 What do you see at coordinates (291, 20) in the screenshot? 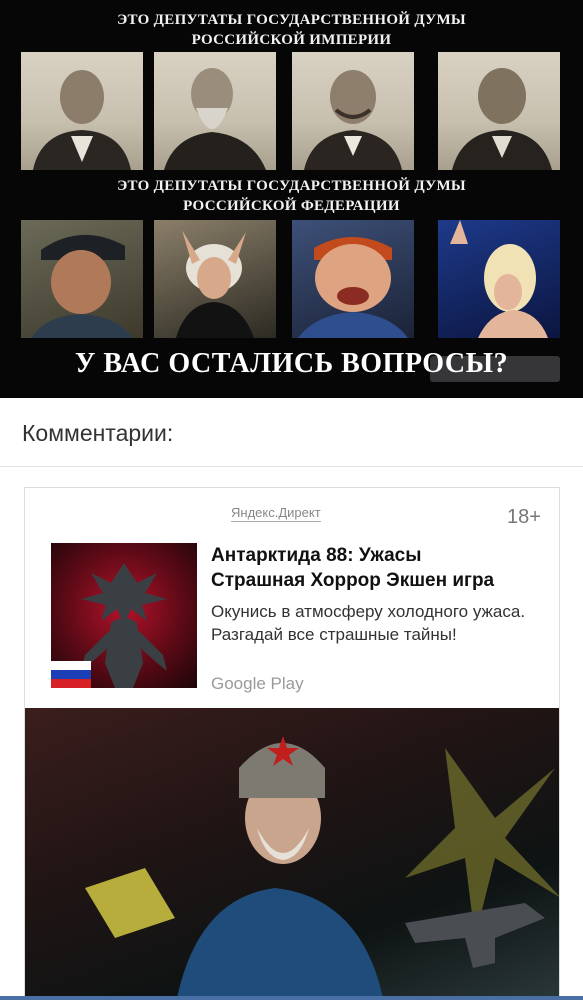
I see `meme-heading-top-line1: ЭТО ДЕПУТАТЫ ГОСУДАРСТВЕННОЙ ДУМЫ` at bounding box center [291, 20].